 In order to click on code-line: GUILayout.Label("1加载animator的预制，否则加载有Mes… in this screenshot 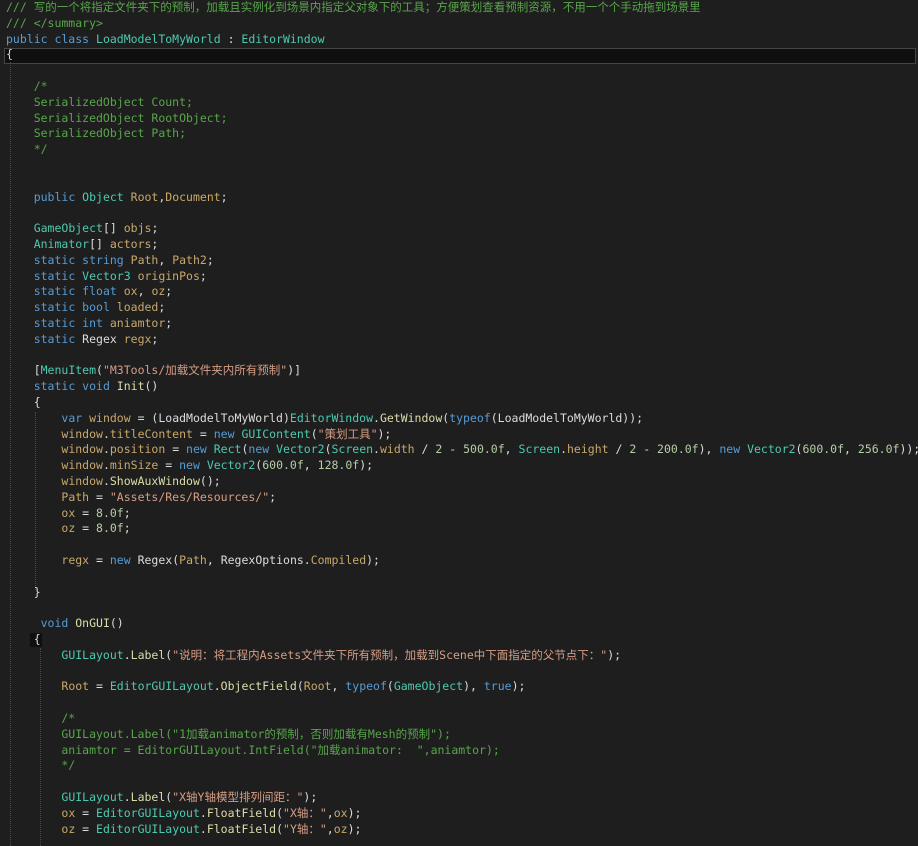, I will do `click(462, 735)`.